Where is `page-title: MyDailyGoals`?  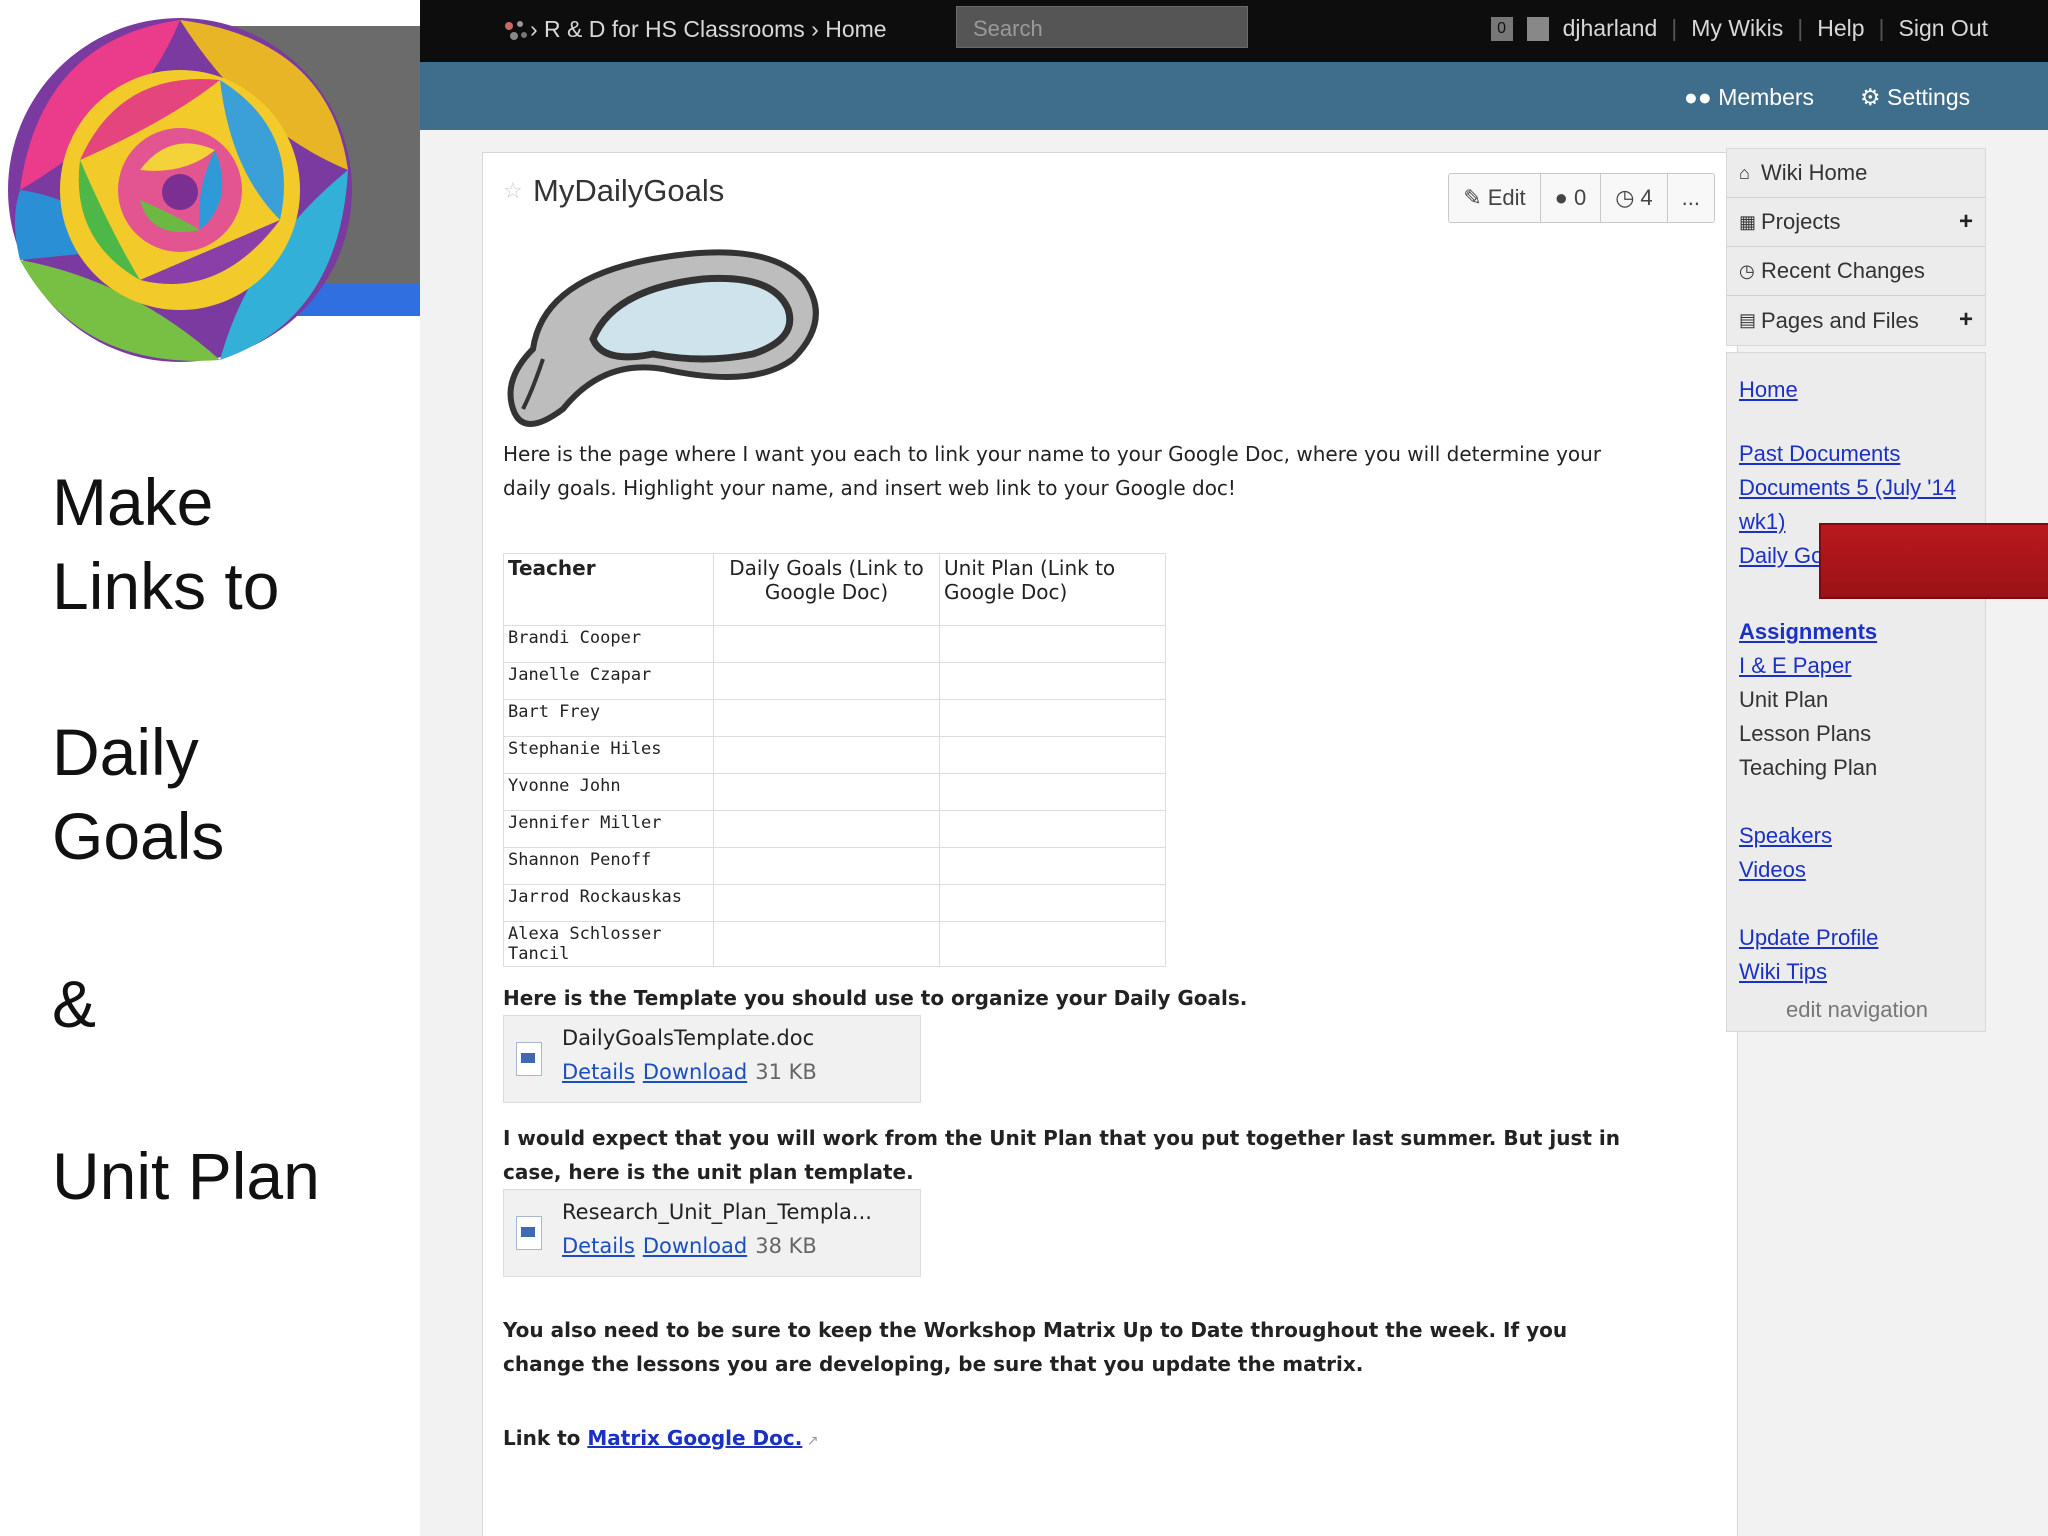
page-title: MyDailyGoals is located at coordinates (629, 190).